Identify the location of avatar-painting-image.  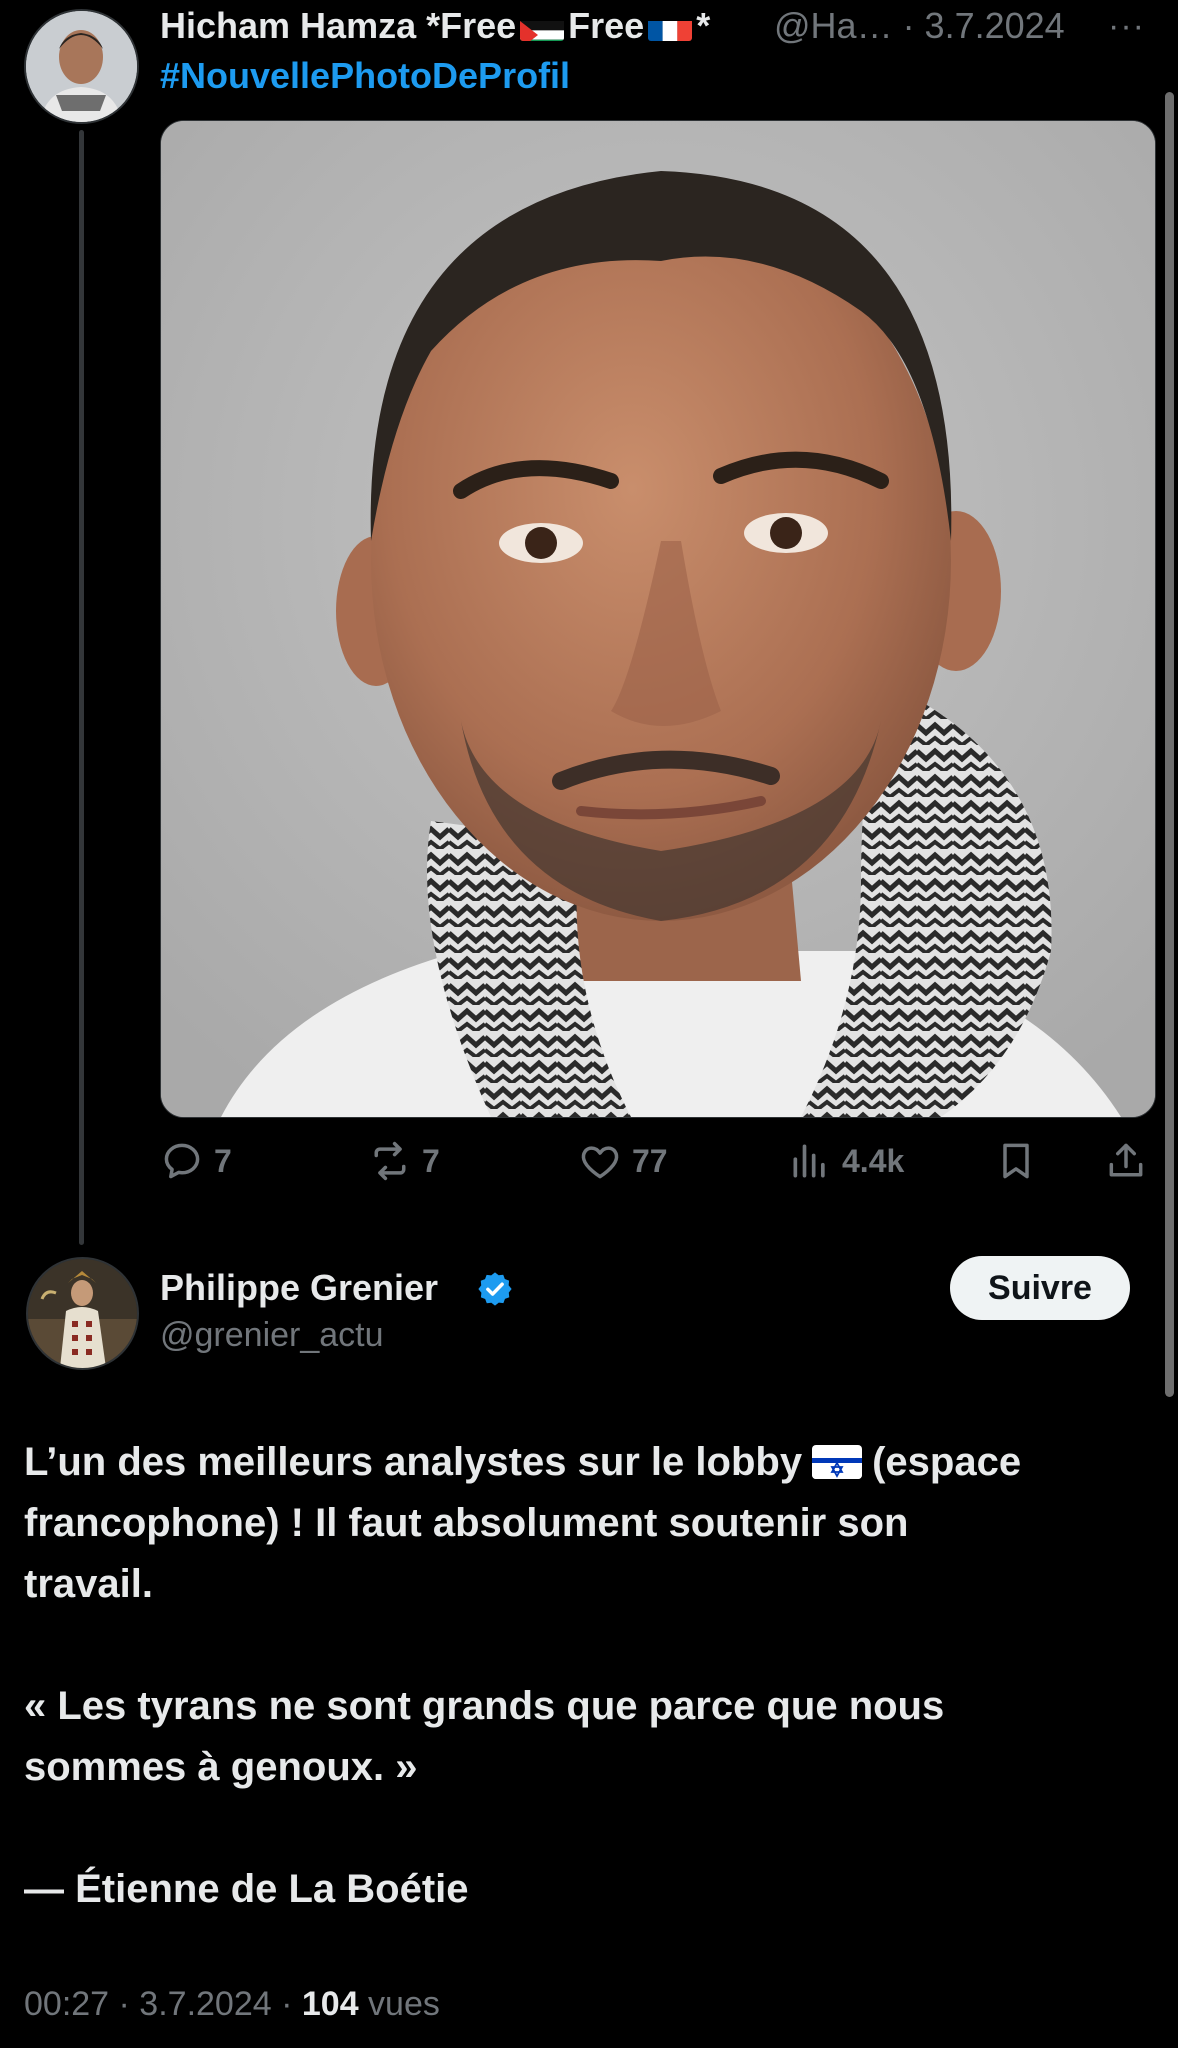
(82, 1313).